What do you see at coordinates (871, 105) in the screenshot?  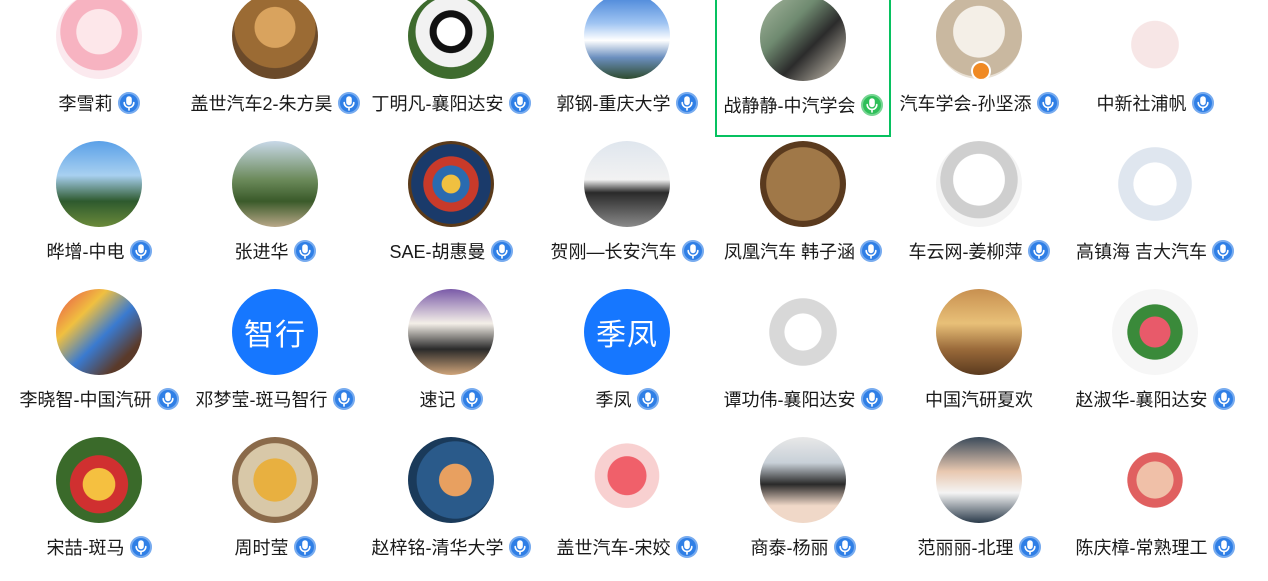 I see `mic-active-icon` at bounding box center [871, 105].